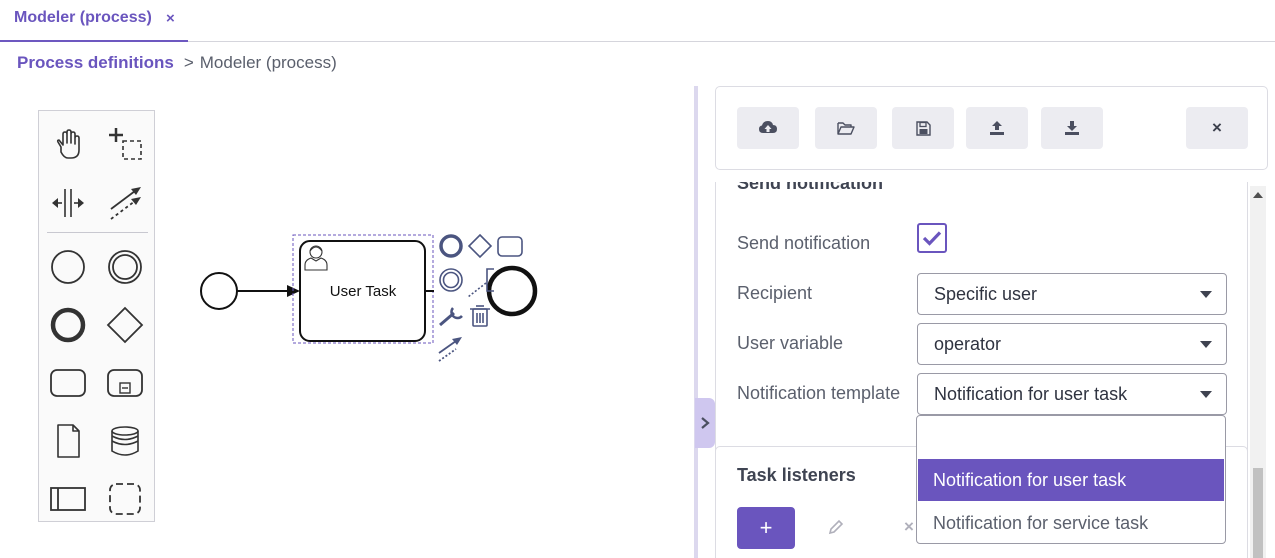 The height and width of the screenshot is (558, 1275). What do you see at coordinates (1031, 394) in the screenshot?
I see `notification-template-value: Notification for user task` at bounding box center [1031, 394].